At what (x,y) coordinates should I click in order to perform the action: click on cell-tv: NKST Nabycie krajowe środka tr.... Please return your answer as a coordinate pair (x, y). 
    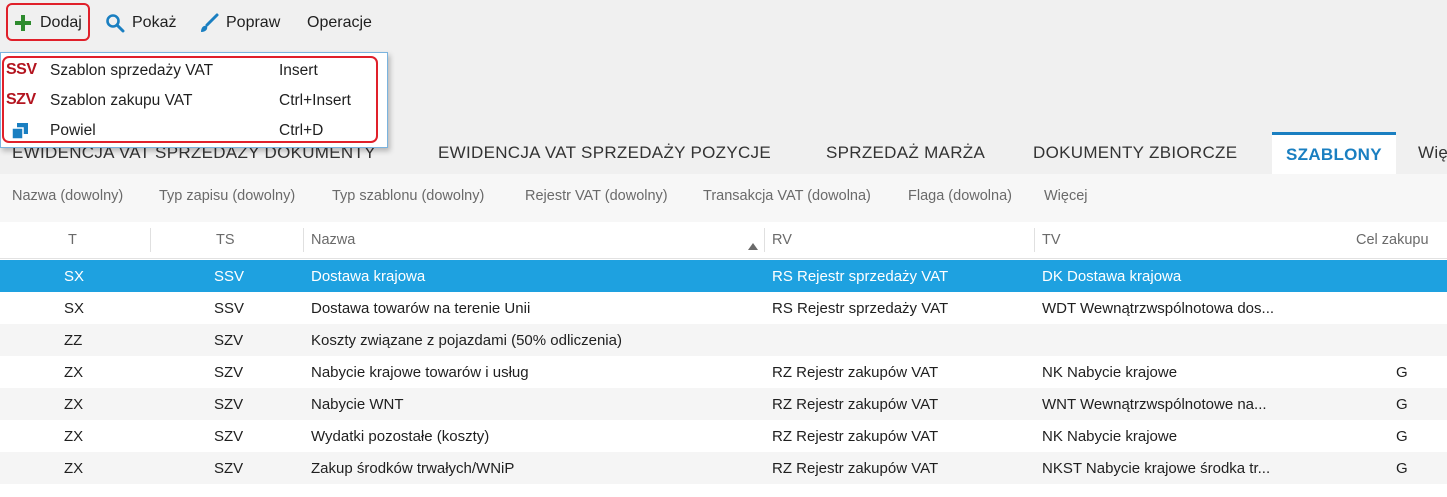
    Looking at the image, I should click on (1156, 468).